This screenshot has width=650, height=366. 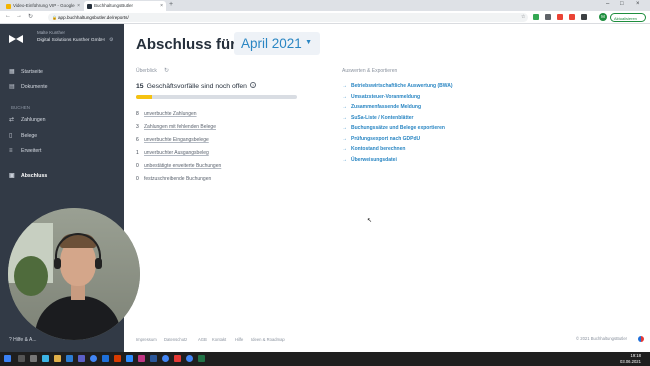 I want to click on sidebar-item-erweitert: ≡ Erweitert, so click(x=25, y=151).